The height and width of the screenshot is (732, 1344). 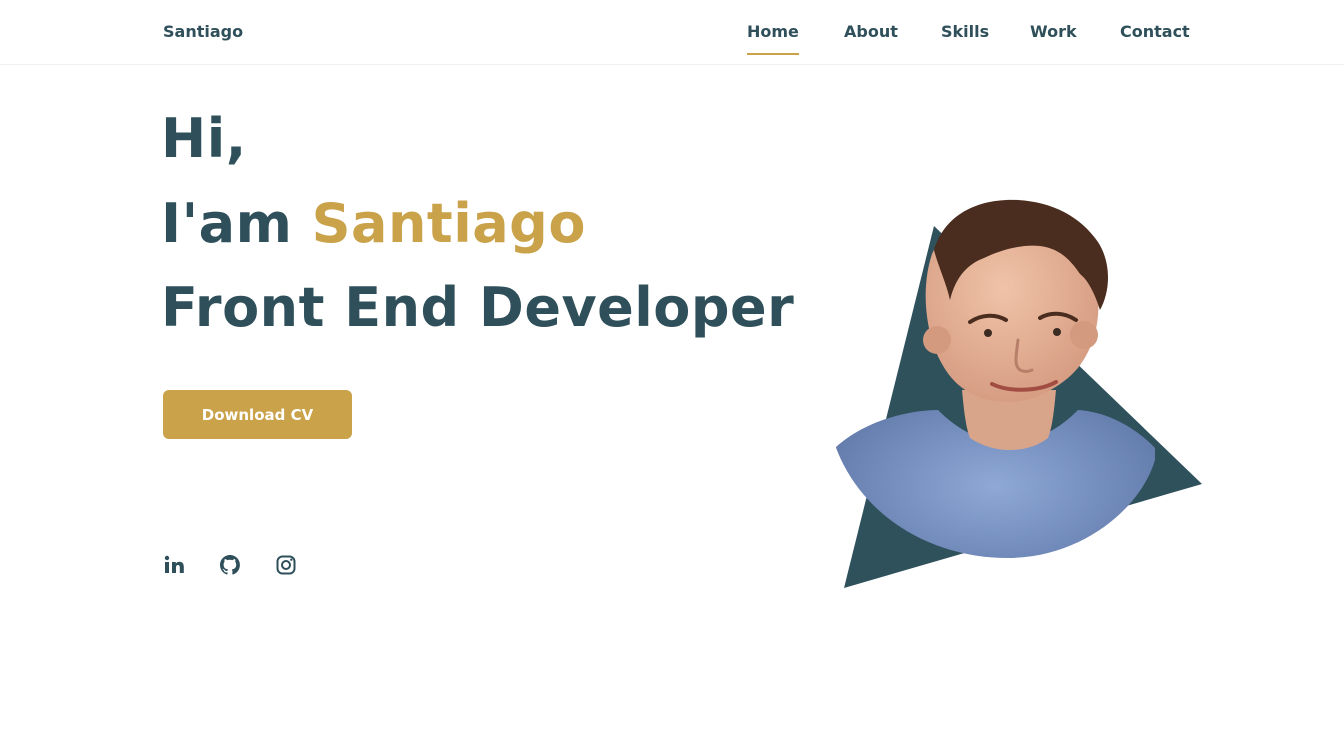 I want to click on hero-intro: I'am Santiago, so click(x=373, y=224).